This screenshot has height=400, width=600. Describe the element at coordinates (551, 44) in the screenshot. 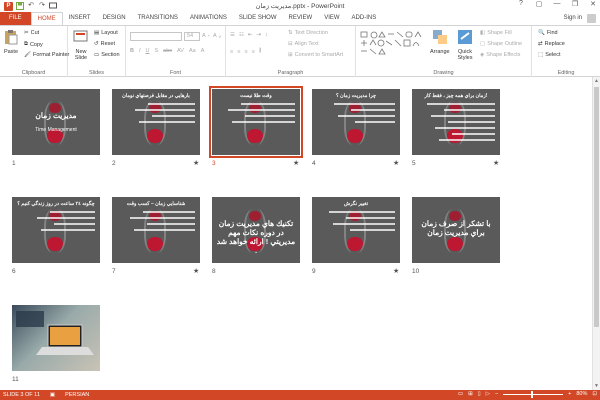

I see `replace-button: ⇄ Replace` at that location.